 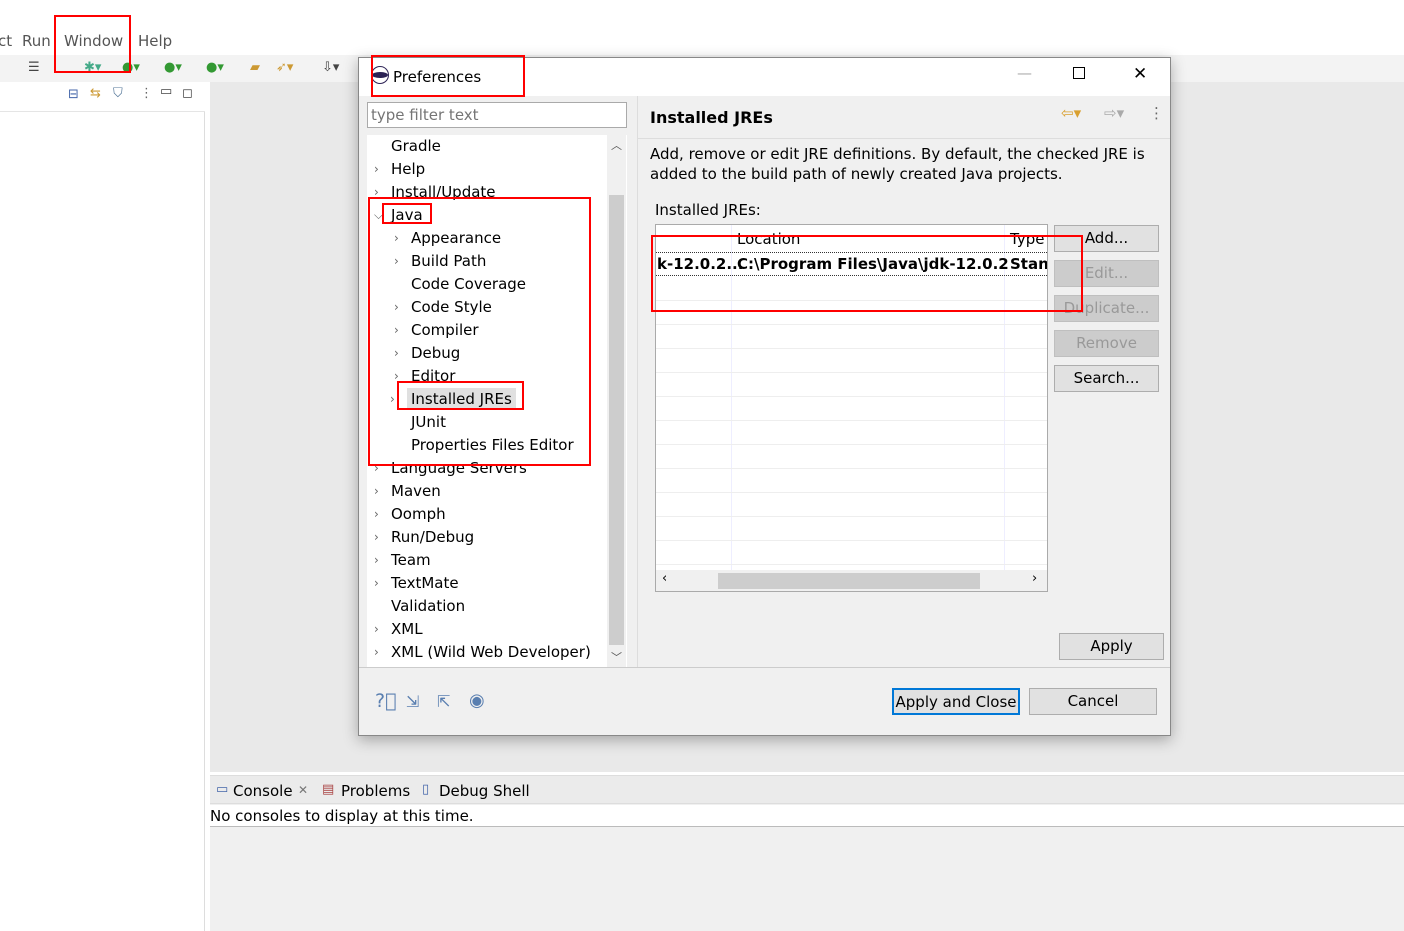 I want to click on tree-item: ⌵ Java, so click(x=398, y=215).